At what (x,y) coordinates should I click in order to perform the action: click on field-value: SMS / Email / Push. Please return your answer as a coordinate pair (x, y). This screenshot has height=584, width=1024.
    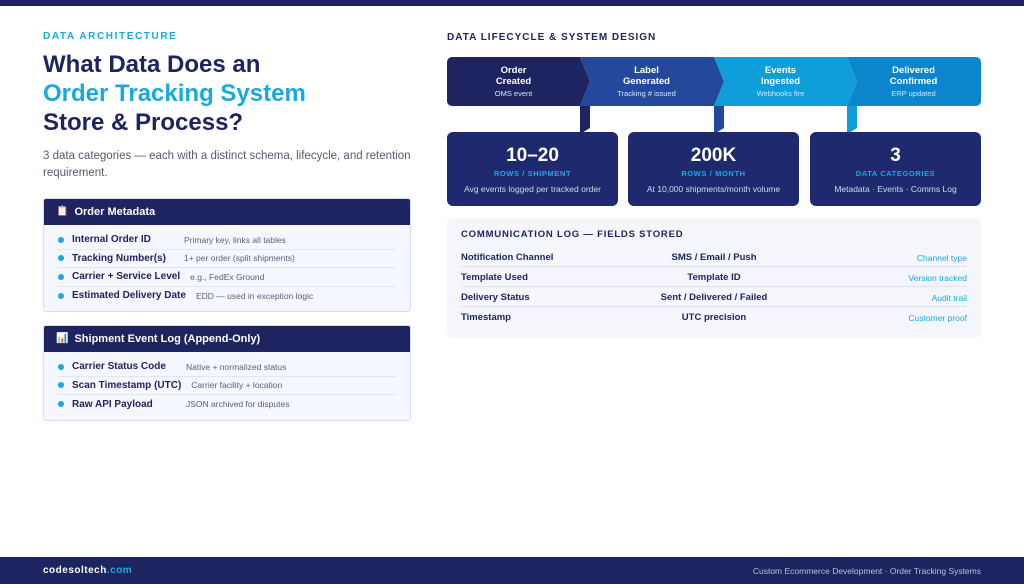
    Looking at the image, I should click on (714, 257).